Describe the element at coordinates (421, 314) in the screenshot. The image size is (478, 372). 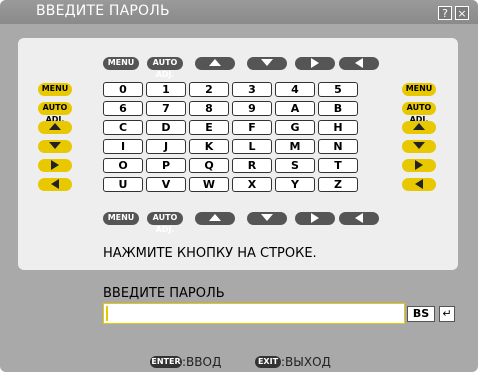
I see `backspace-button: BS` at that location.